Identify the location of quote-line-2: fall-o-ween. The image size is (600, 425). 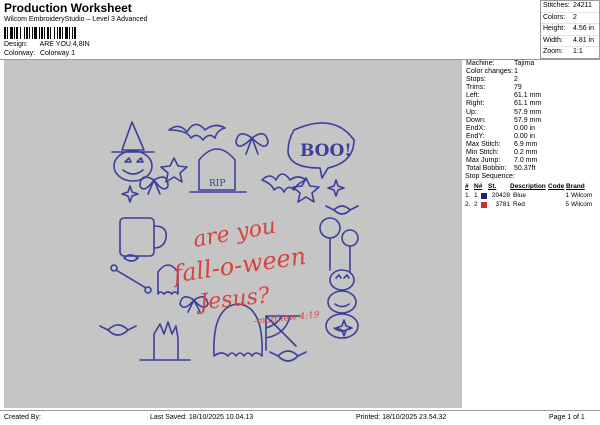
(239, 265).